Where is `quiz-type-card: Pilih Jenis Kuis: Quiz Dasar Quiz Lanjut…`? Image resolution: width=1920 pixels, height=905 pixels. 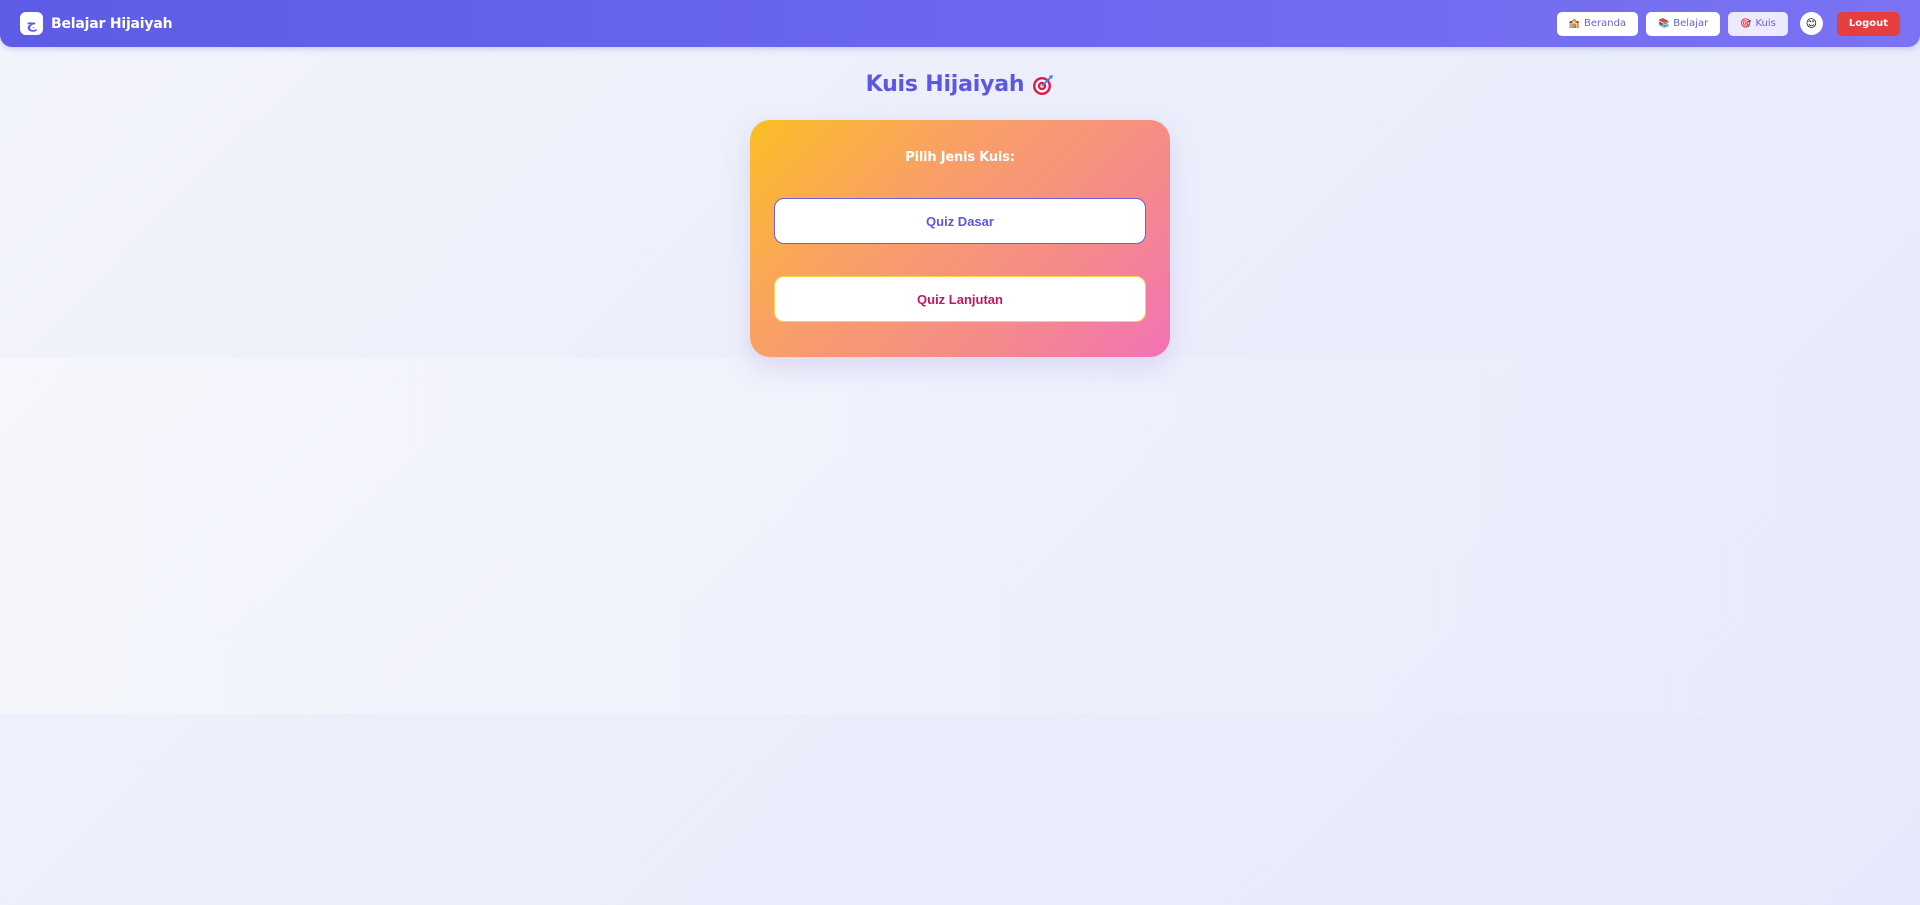
quiz-type-card: Pilih Jenis Kuis: Quiz Dasar Quiz Lanjut… is located at coordinates (960, 238).